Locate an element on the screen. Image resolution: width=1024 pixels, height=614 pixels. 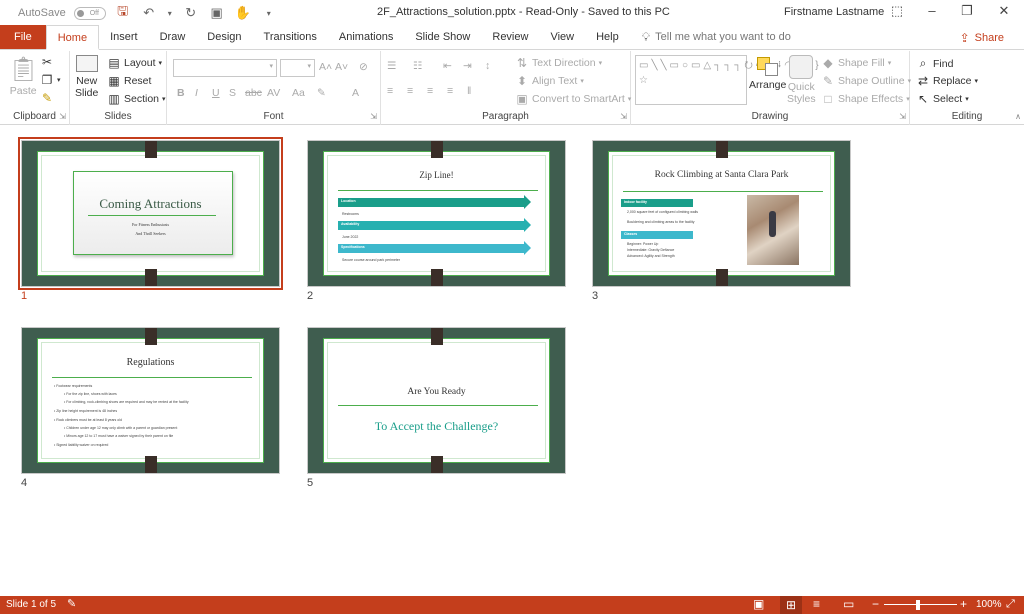
start-from-beginning-icon: ▣ is located at coordinates (217, 13).